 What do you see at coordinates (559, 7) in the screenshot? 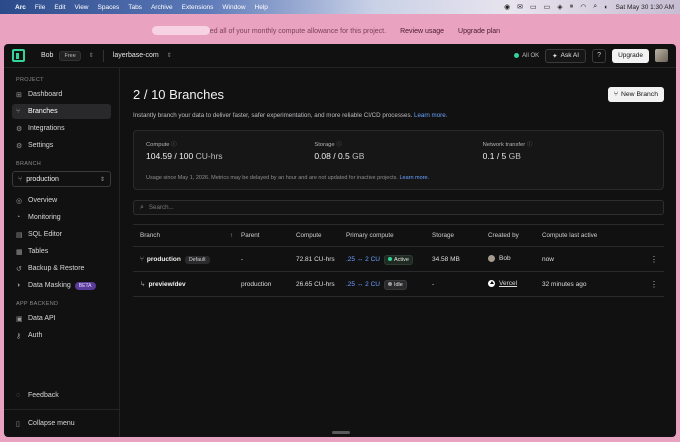
I see `dropbox-icon: ◈` at bounding box center [559, 7].